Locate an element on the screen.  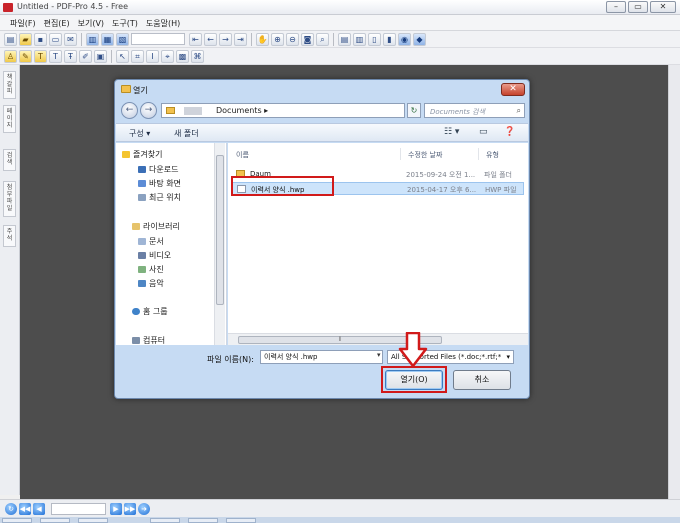
select-area-icon: ⌗ is located at coordinates (137, 56).